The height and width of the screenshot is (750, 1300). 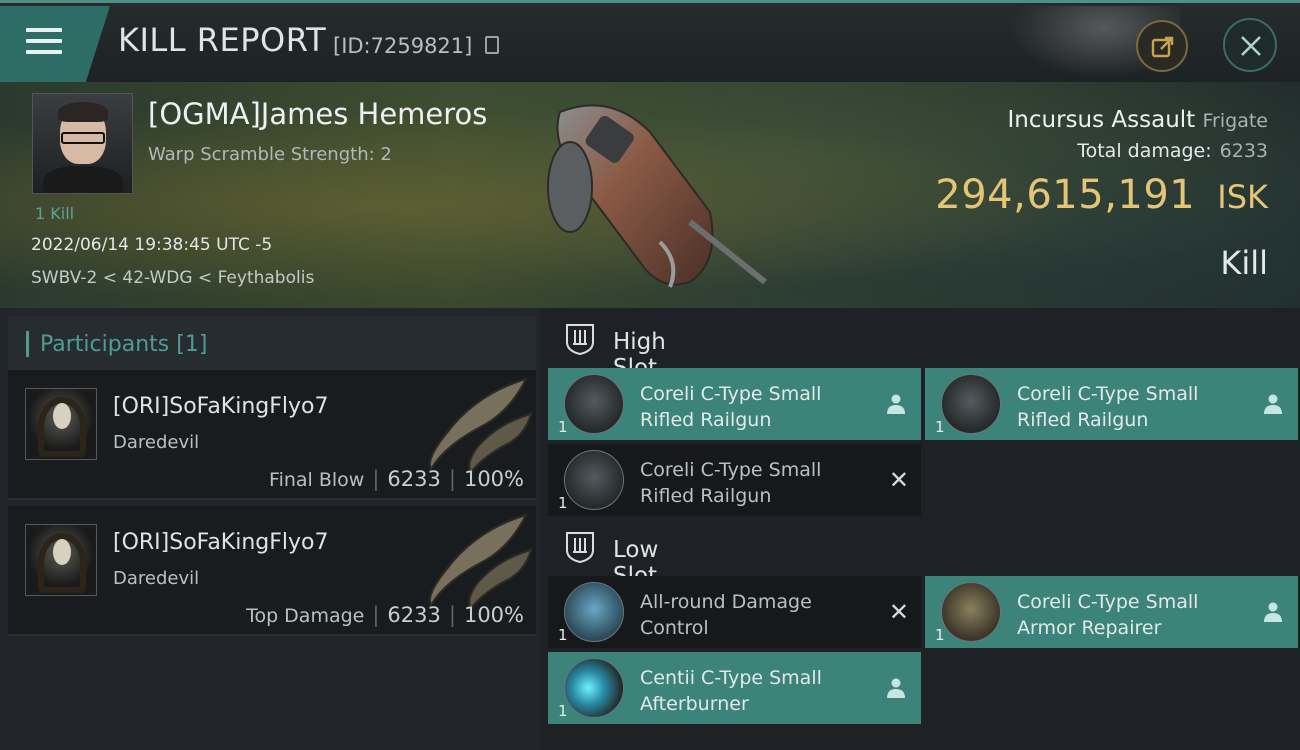 I want to click on module-item: 1 Coreli C-Type Small Armor Repairer, so click(x=1111, y=612).